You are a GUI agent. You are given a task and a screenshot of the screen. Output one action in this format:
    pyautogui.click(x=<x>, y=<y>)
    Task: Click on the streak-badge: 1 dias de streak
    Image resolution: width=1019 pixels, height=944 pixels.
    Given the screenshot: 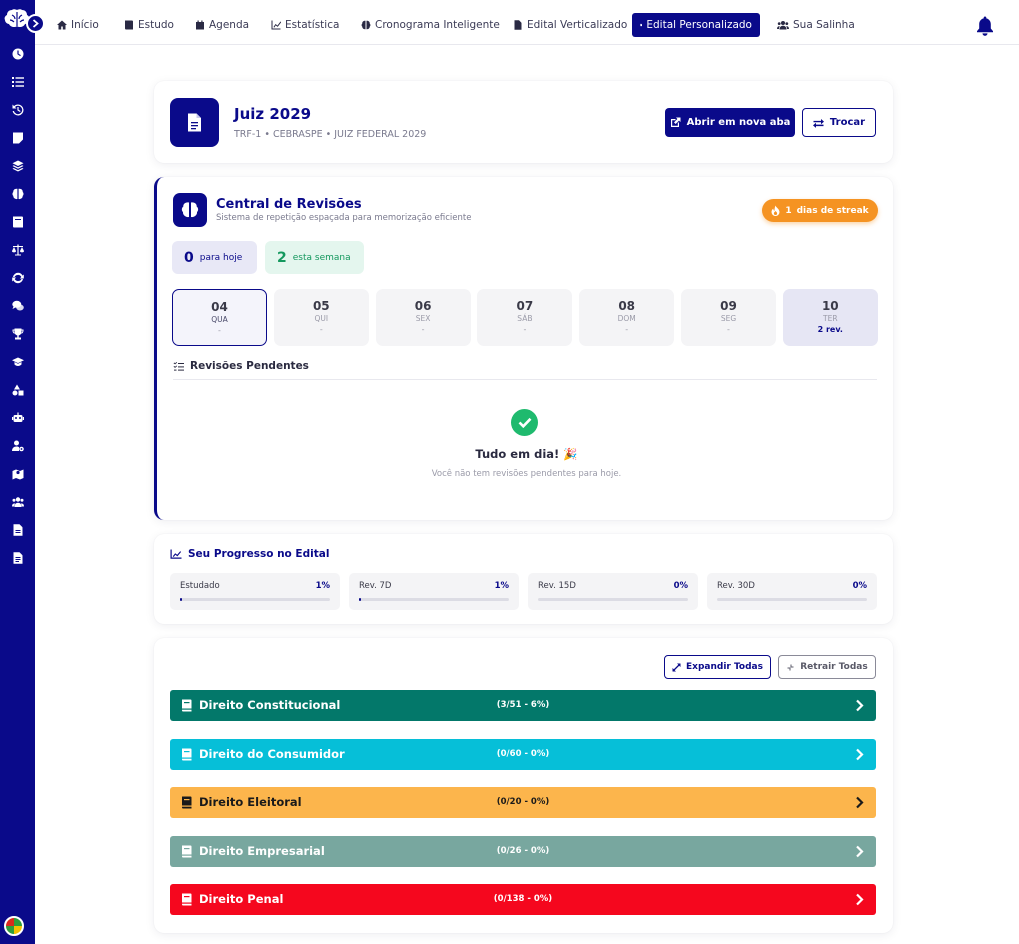 What is the action you would take?
    pyautogui.click(x=820, y=210)
    